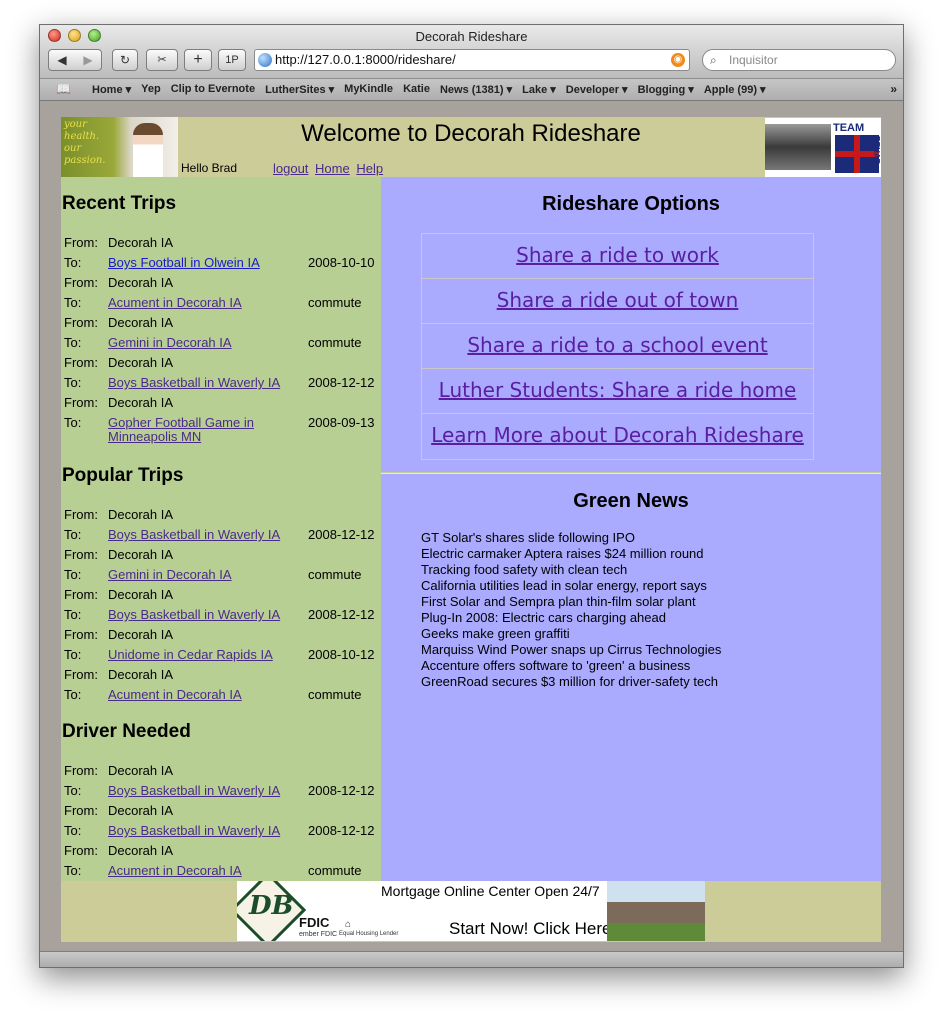 The image size is (943, 1022). What do you see at coordinates (63, 89) in the screenshot?
I see `book-icon: 📖` at bounding box center [63, 89].